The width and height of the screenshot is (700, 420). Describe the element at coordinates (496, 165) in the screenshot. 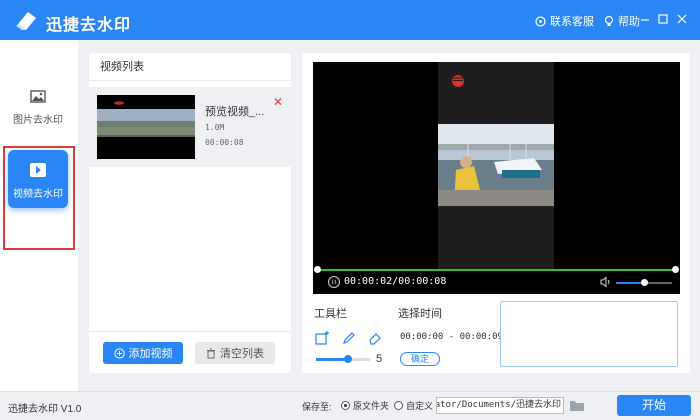

I see `video-frame` at that location.